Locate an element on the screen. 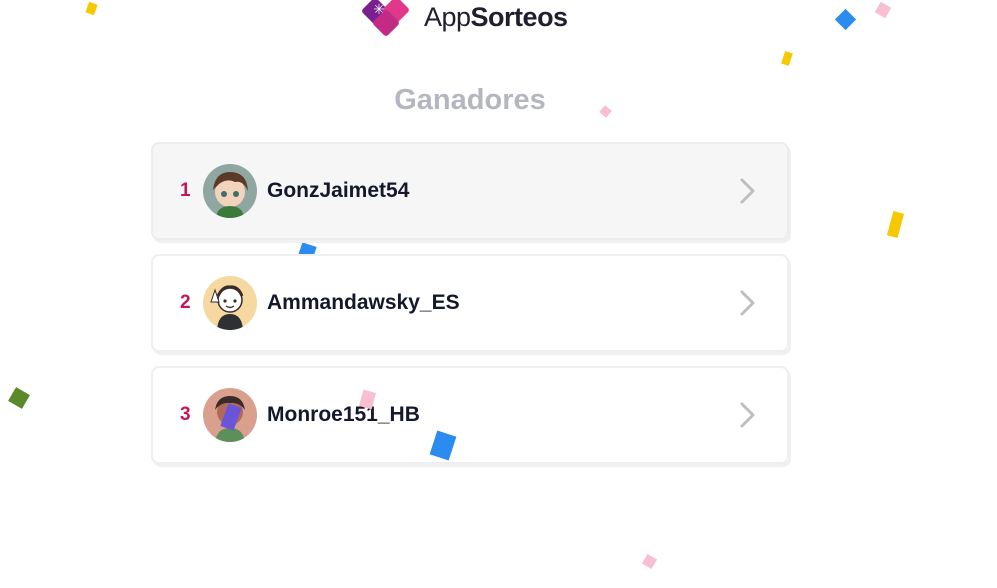 The width and height of the screenshot is (997, 588). winner-name: Monroe151_HB is located at coordinates (343, 414).